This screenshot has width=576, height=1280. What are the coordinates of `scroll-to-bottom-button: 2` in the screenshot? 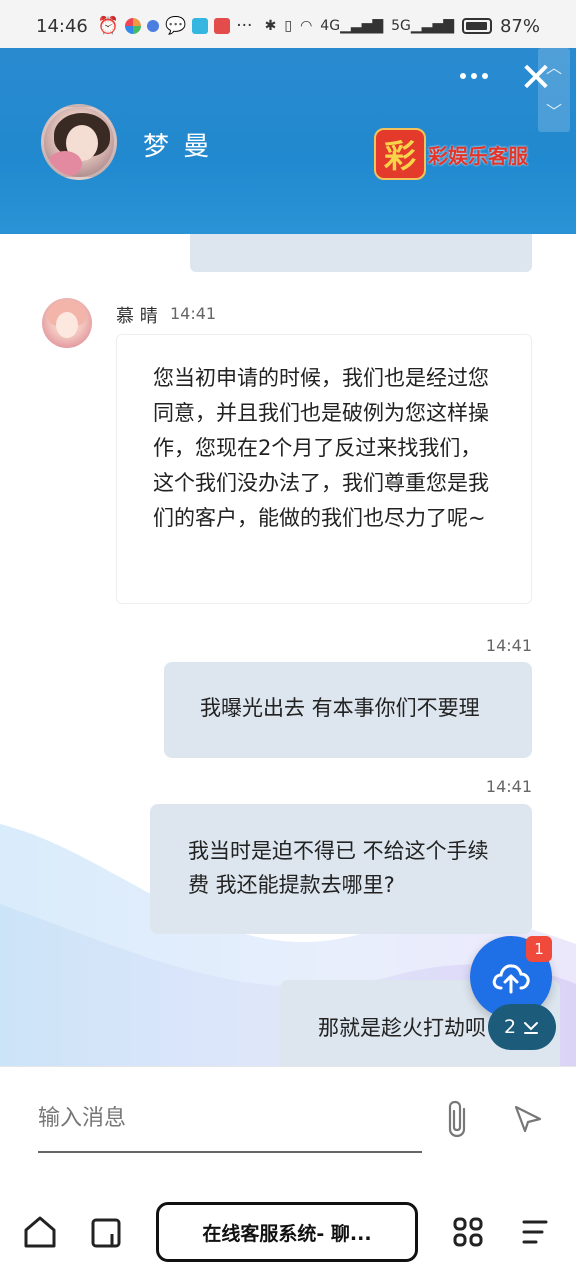 It's located at (522, 1027).